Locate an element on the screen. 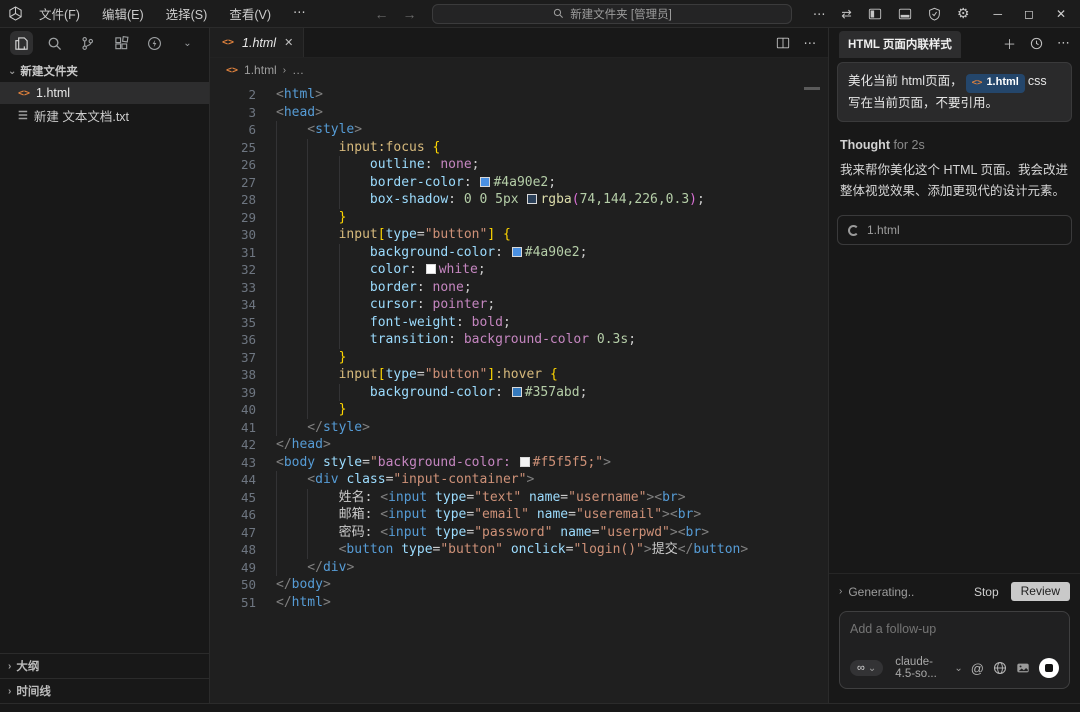 Image resolution: width=1080 pixels, height=712 pixels. more-actions-icon: ⋯ is located at coordinates (819, 13).